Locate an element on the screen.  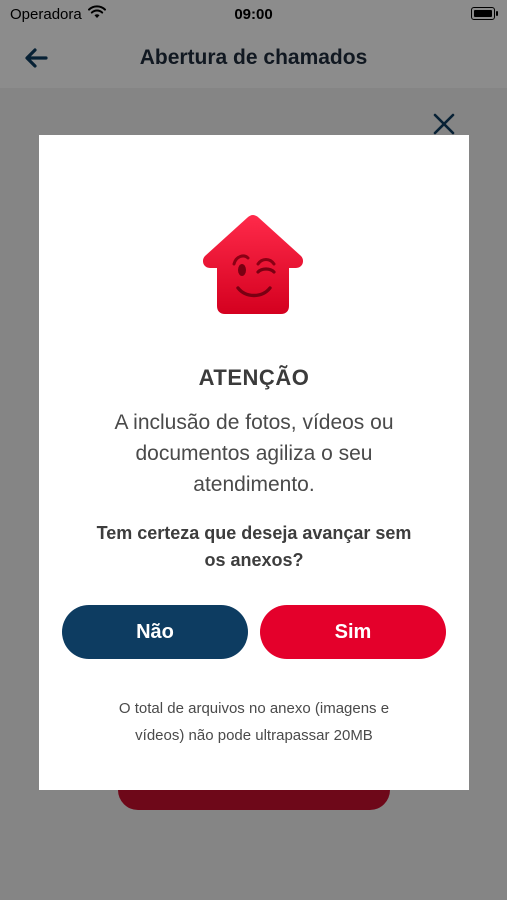
dialog-message-line: atendimento. is located at coordinates (254, 484).